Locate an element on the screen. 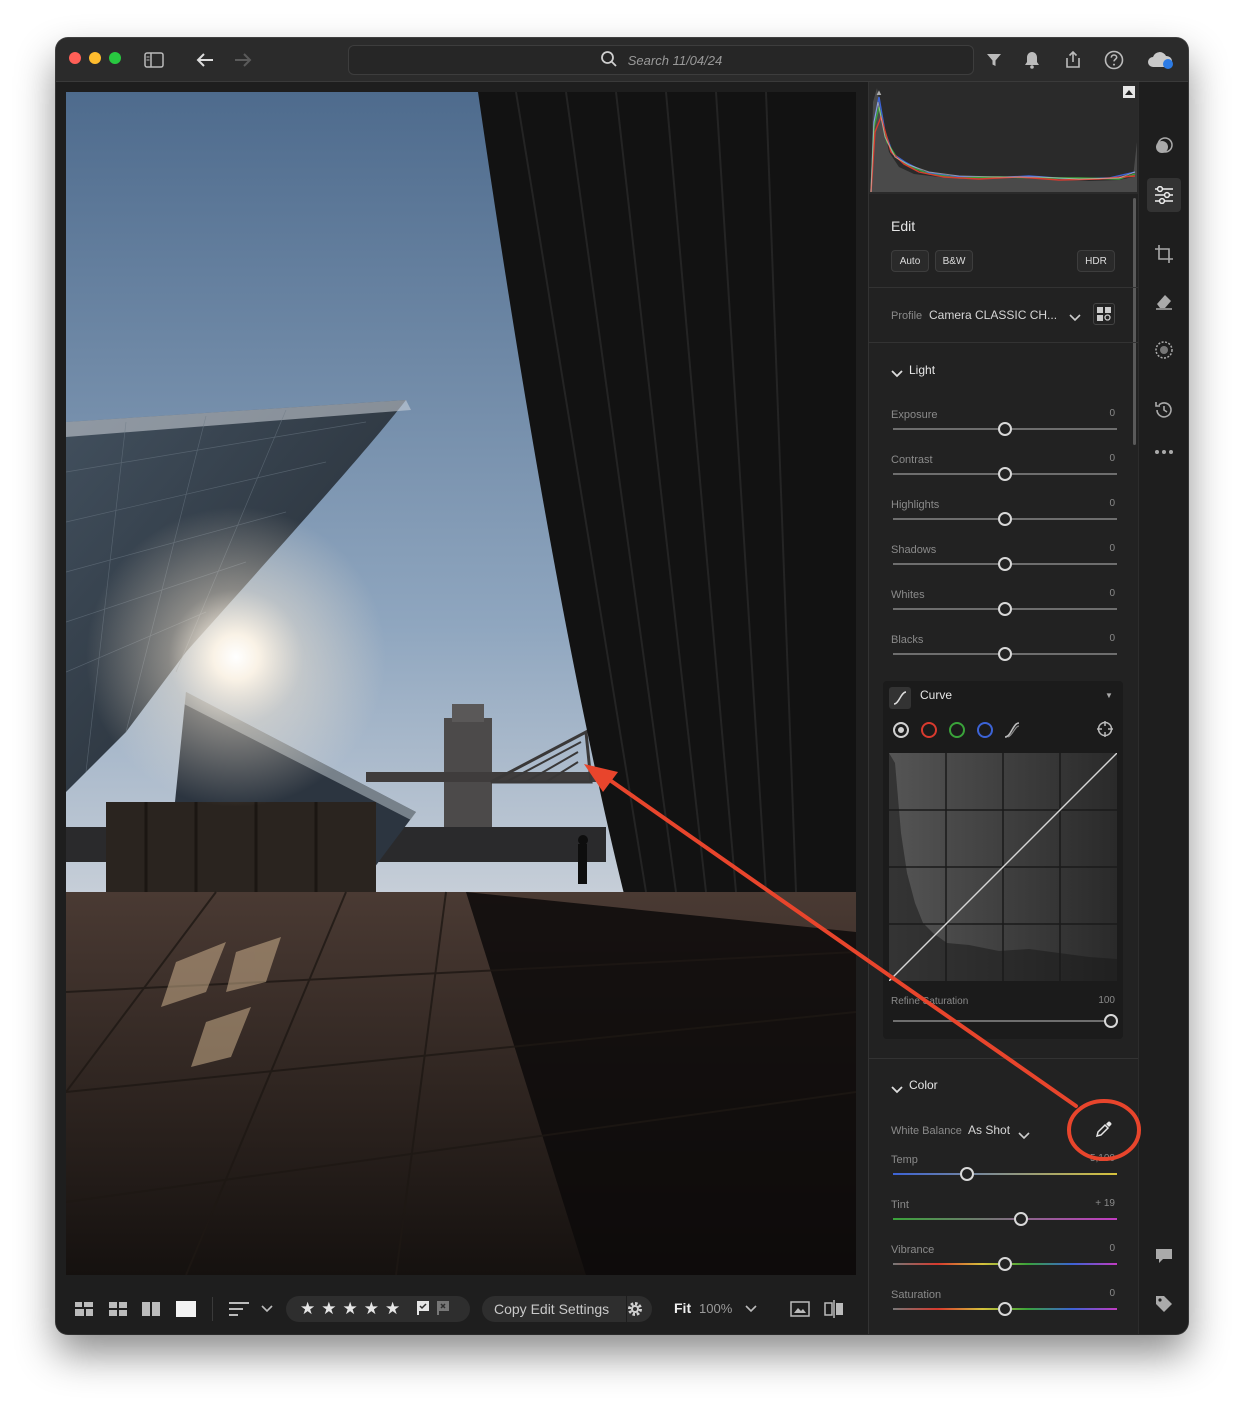  histogram-clipping-toggle is located at coordinates (1129, 92).